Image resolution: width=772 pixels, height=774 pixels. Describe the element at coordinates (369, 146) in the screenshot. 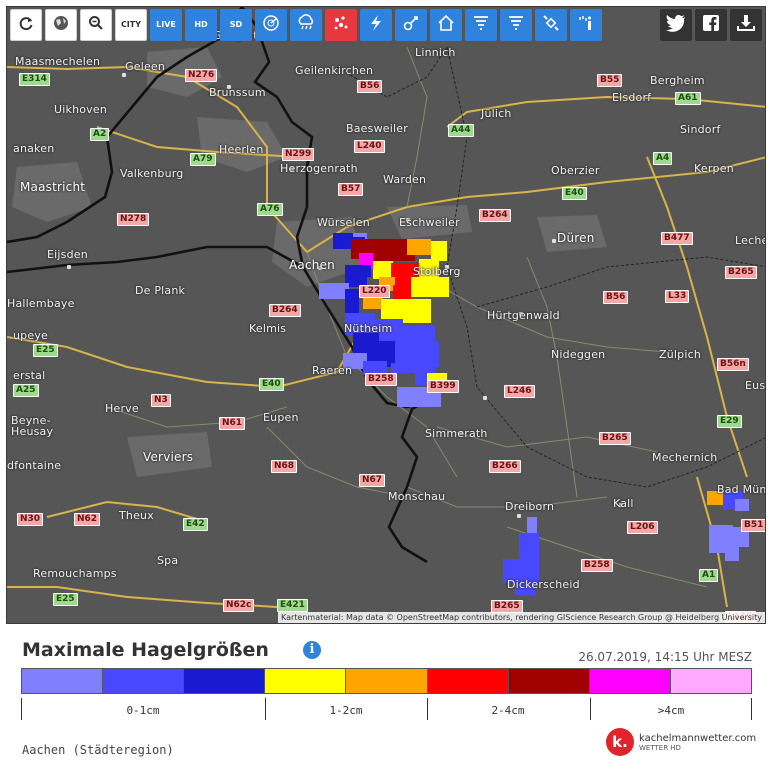

I see `road-shield: L240` at that location.